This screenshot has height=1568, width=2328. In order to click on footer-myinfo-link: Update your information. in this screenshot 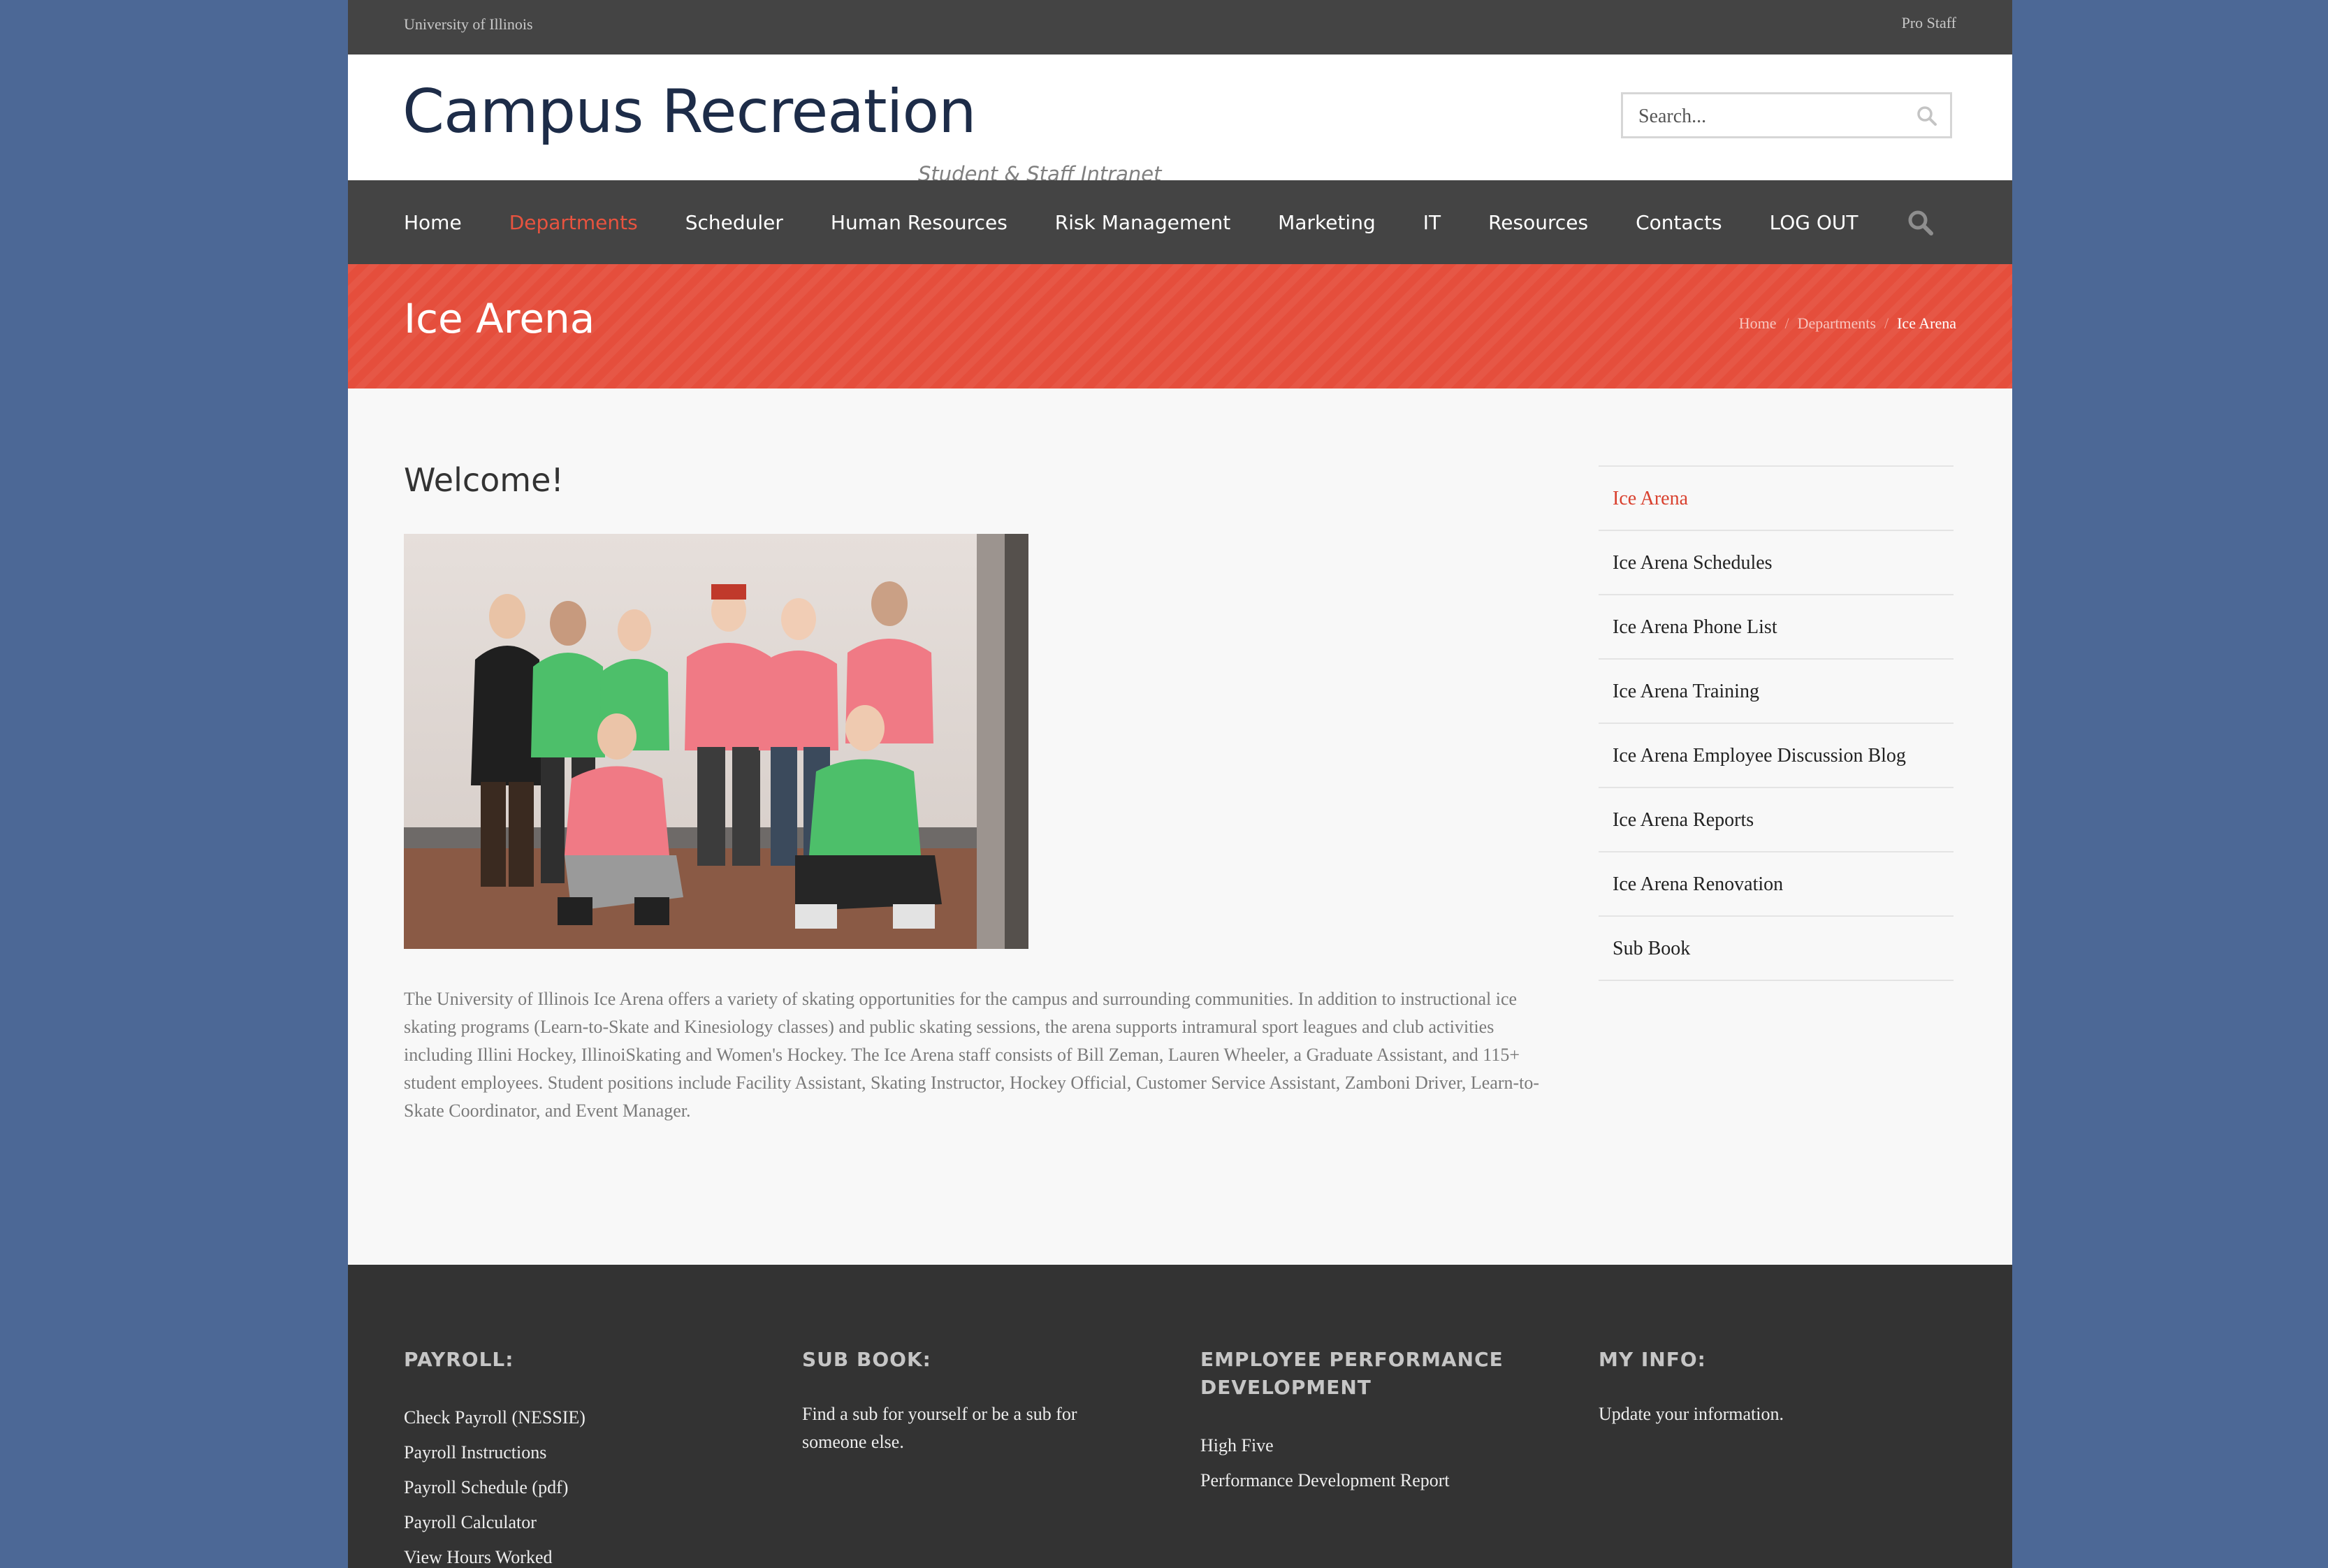, I will do `click(1773, 1414)`.